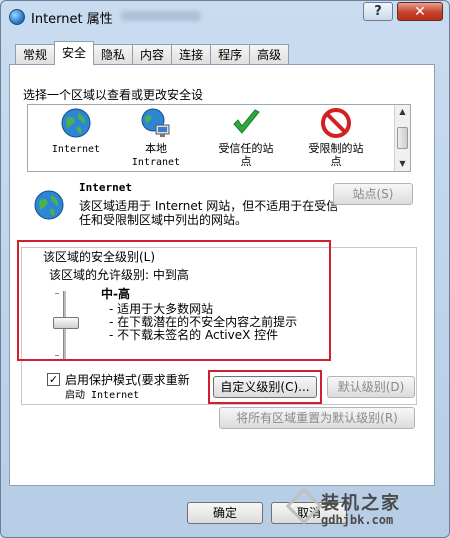 The width and height of the screenshot is (450, 538). I want to click on tab-security: 安全, so click(74, 53).